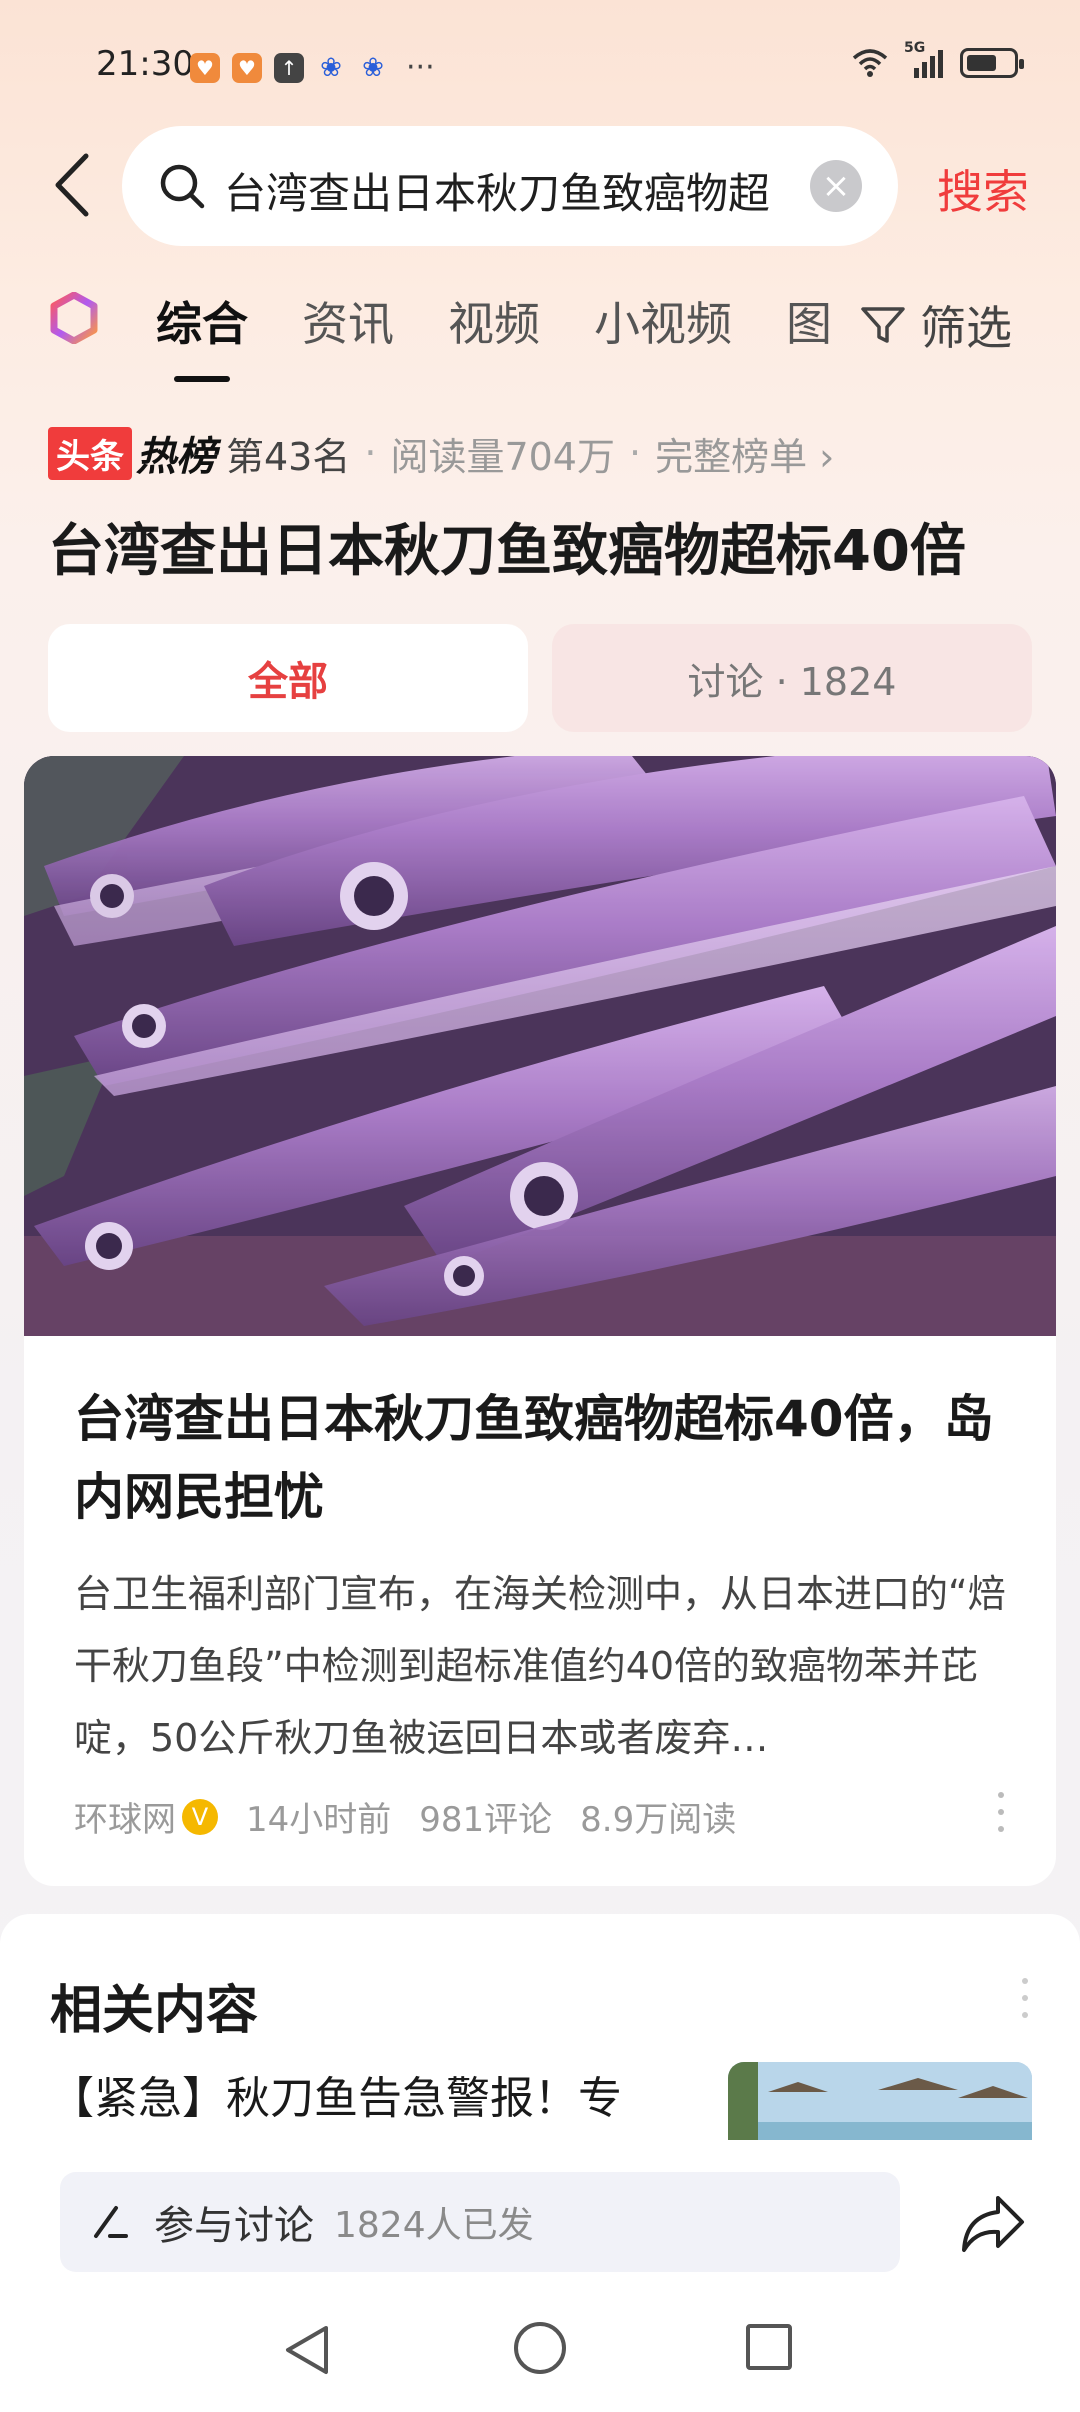  What do you see at coordinates (486, 1820) in the screenshot?
I see `article-comments: 981评论` at bounding box center [486, 1820].